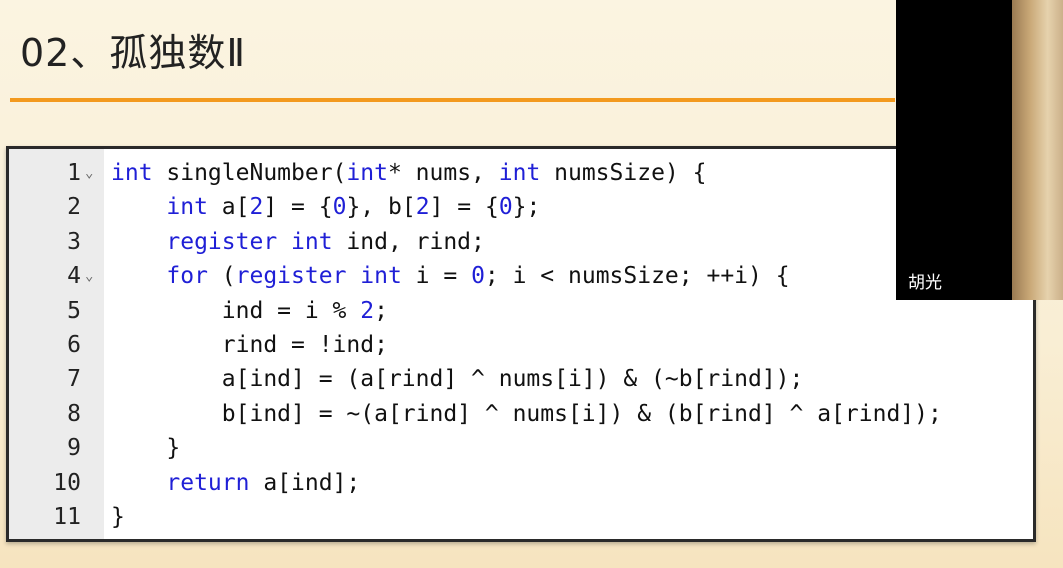  What do you see at coordinates (521, 448) in the screenshot?
I see `code-line: 9 }` at bounding box center [521, 448].